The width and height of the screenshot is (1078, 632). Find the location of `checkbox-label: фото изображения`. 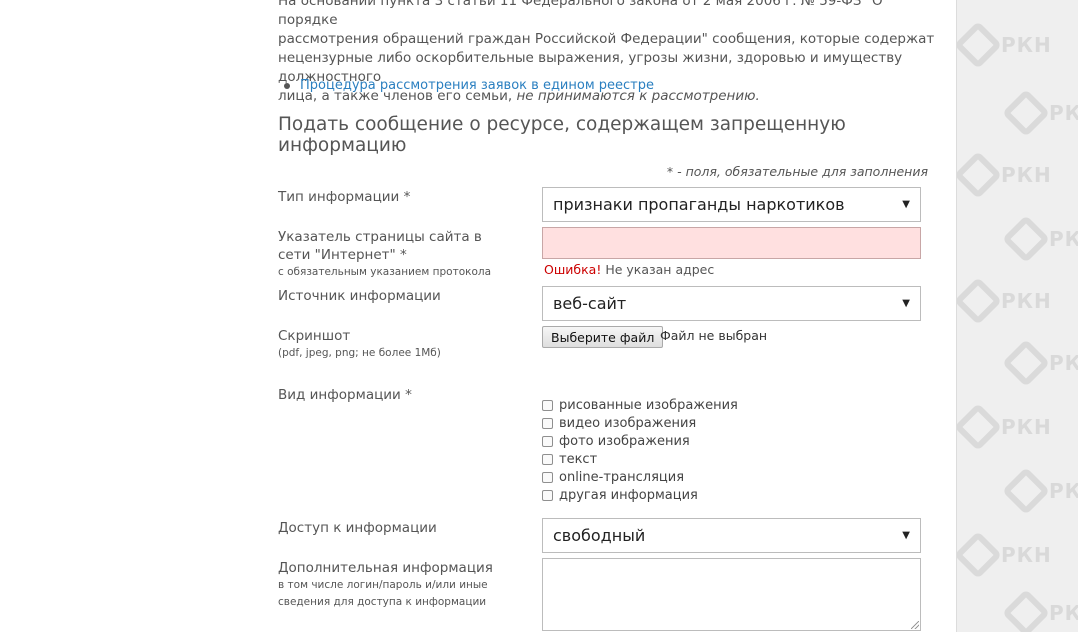

checkbox-label: фото изображения is located at coordinates (624, 441).